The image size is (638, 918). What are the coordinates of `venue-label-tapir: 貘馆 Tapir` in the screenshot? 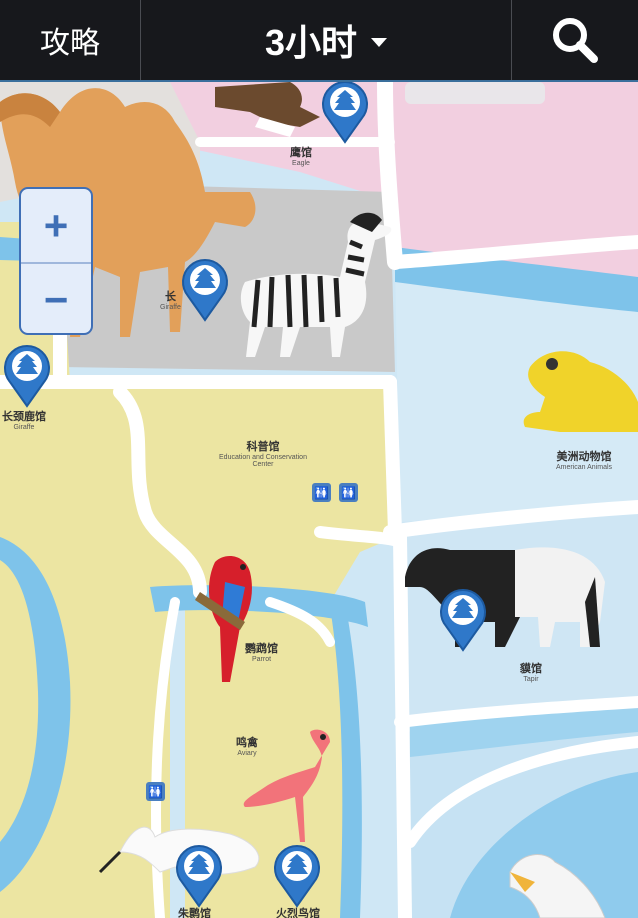 It's located at (531, 671).